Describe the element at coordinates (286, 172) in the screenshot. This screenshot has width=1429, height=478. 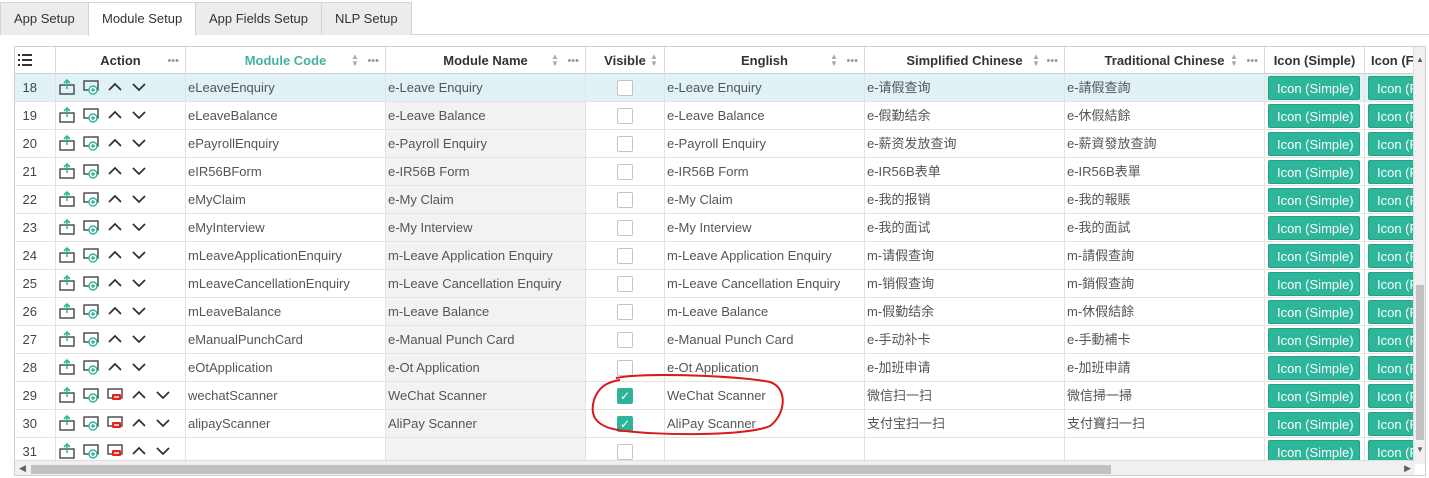
I see `module-code-cell: eIR56BForm` at that location.